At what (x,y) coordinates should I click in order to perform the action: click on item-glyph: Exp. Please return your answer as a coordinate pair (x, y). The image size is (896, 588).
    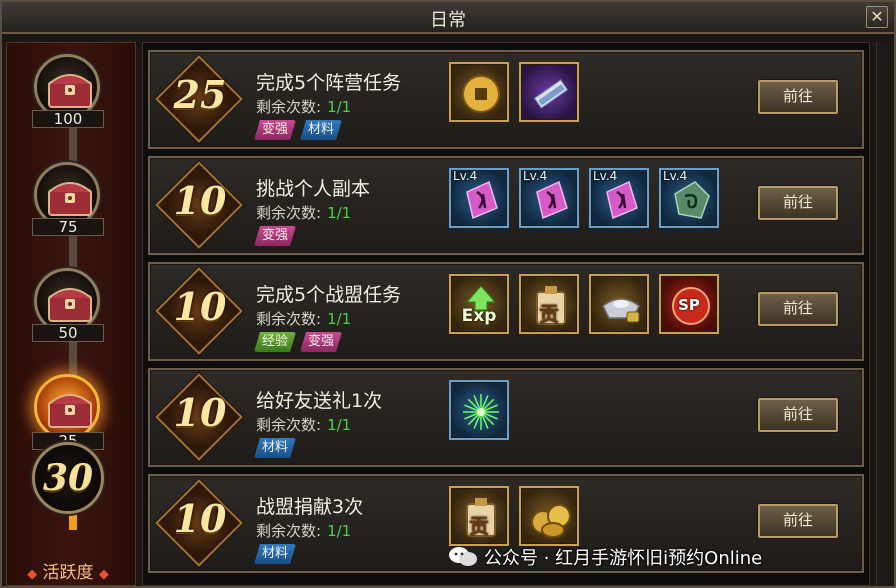
    Looking at the image, I should click on (479, 316).